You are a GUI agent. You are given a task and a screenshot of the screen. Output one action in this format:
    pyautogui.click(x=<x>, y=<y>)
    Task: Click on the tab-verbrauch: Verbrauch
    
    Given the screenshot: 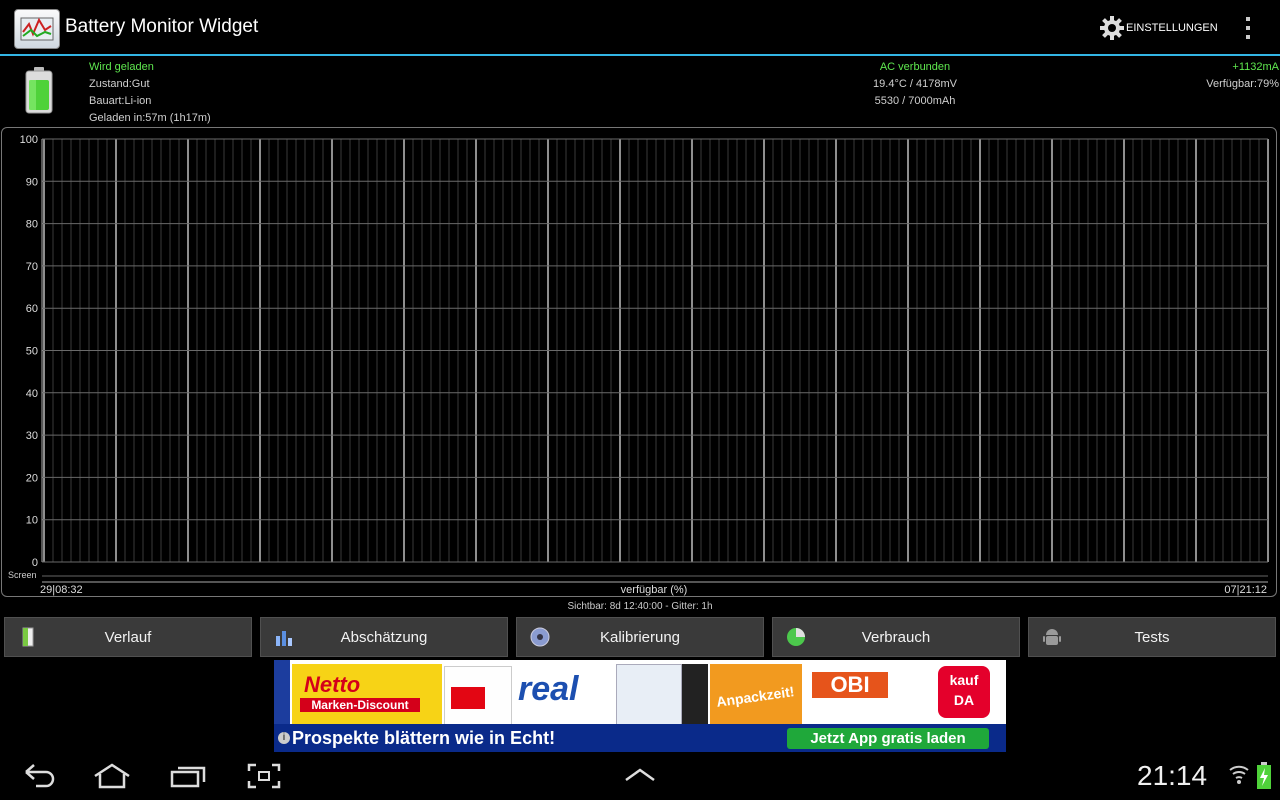 What is the action you would take?
    pyautogui.click(x=896, y=637)
    